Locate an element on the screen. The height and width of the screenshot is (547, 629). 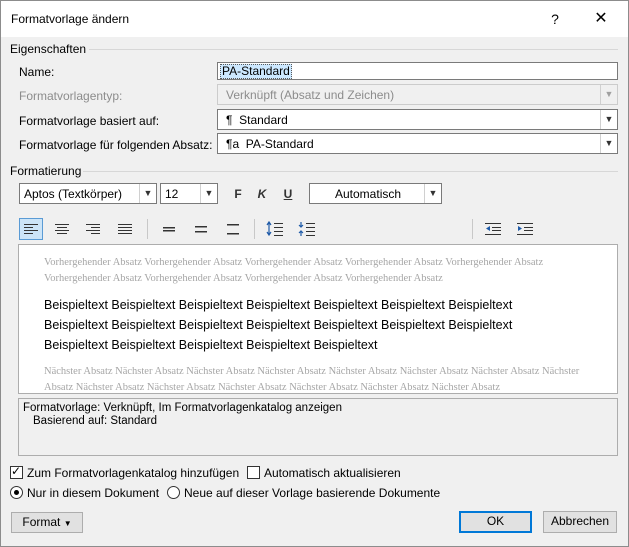
format-menu-button: Format ▼ is located at coordinates (47, 522).